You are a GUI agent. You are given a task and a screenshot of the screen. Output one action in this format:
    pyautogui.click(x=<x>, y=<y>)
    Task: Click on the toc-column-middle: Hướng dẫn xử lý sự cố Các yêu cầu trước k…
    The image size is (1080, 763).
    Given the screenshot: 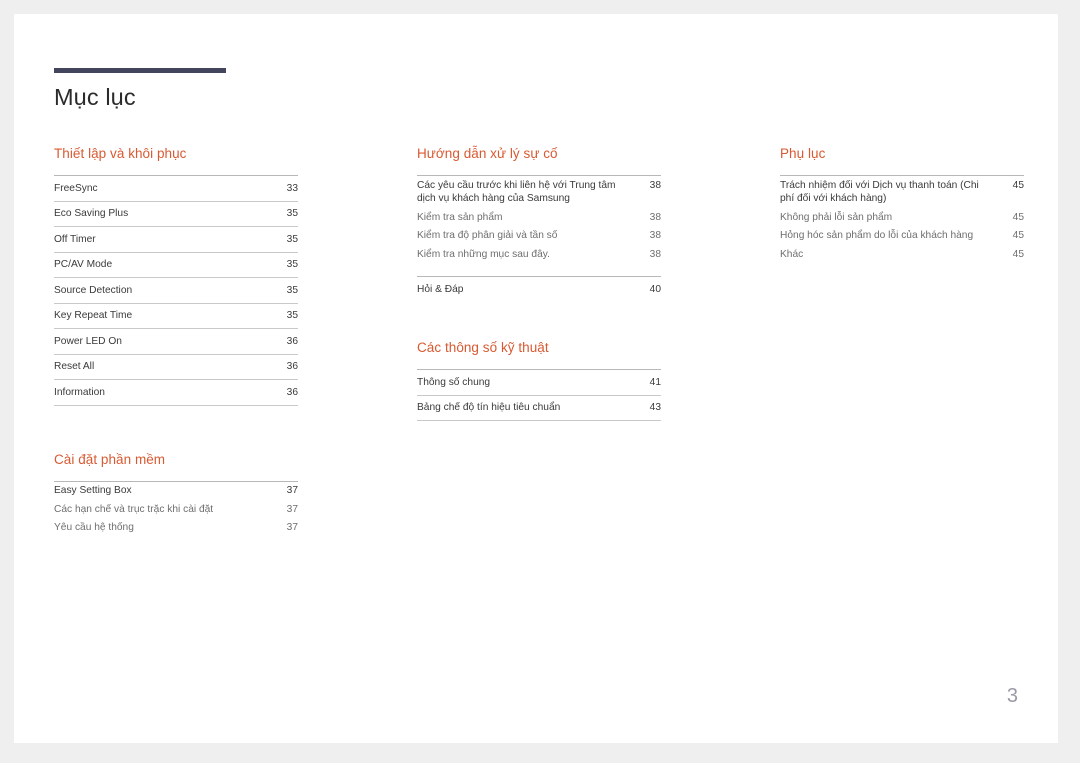 What is the action you would take?
    pyautogui.click(x=539, y=283)
    